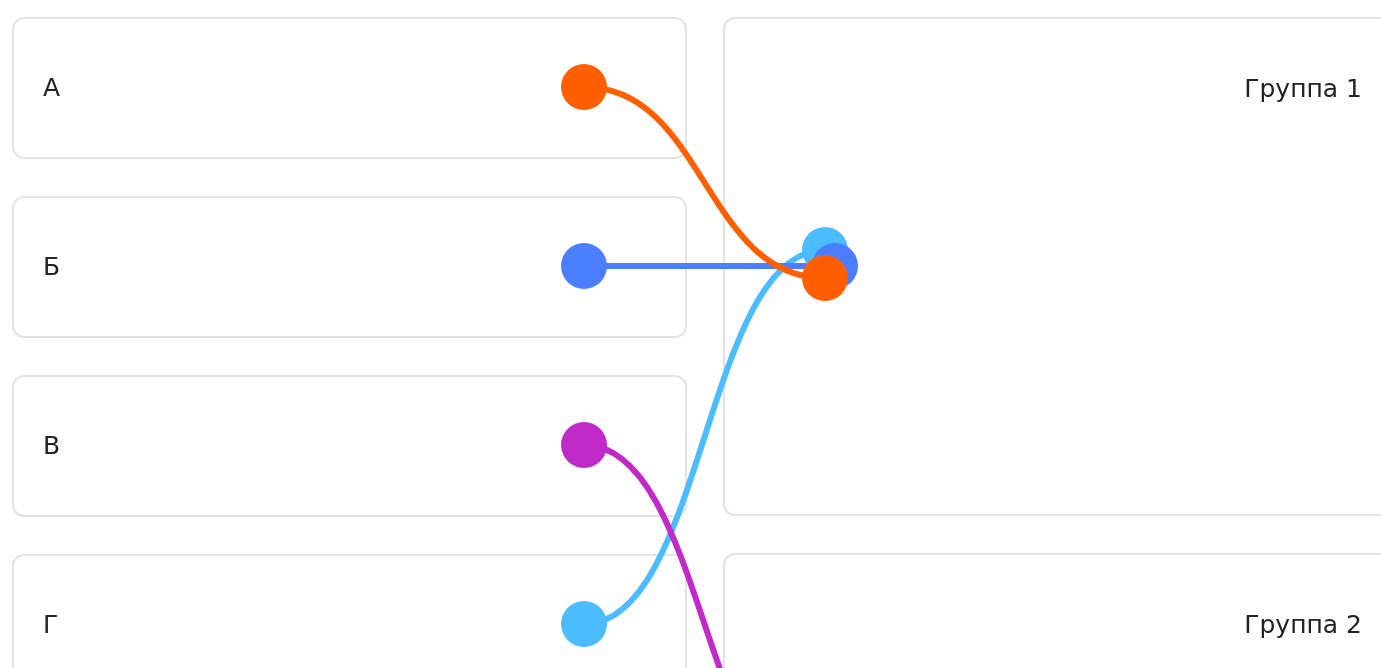  I want to click on item-label: В, so click(52, 446).